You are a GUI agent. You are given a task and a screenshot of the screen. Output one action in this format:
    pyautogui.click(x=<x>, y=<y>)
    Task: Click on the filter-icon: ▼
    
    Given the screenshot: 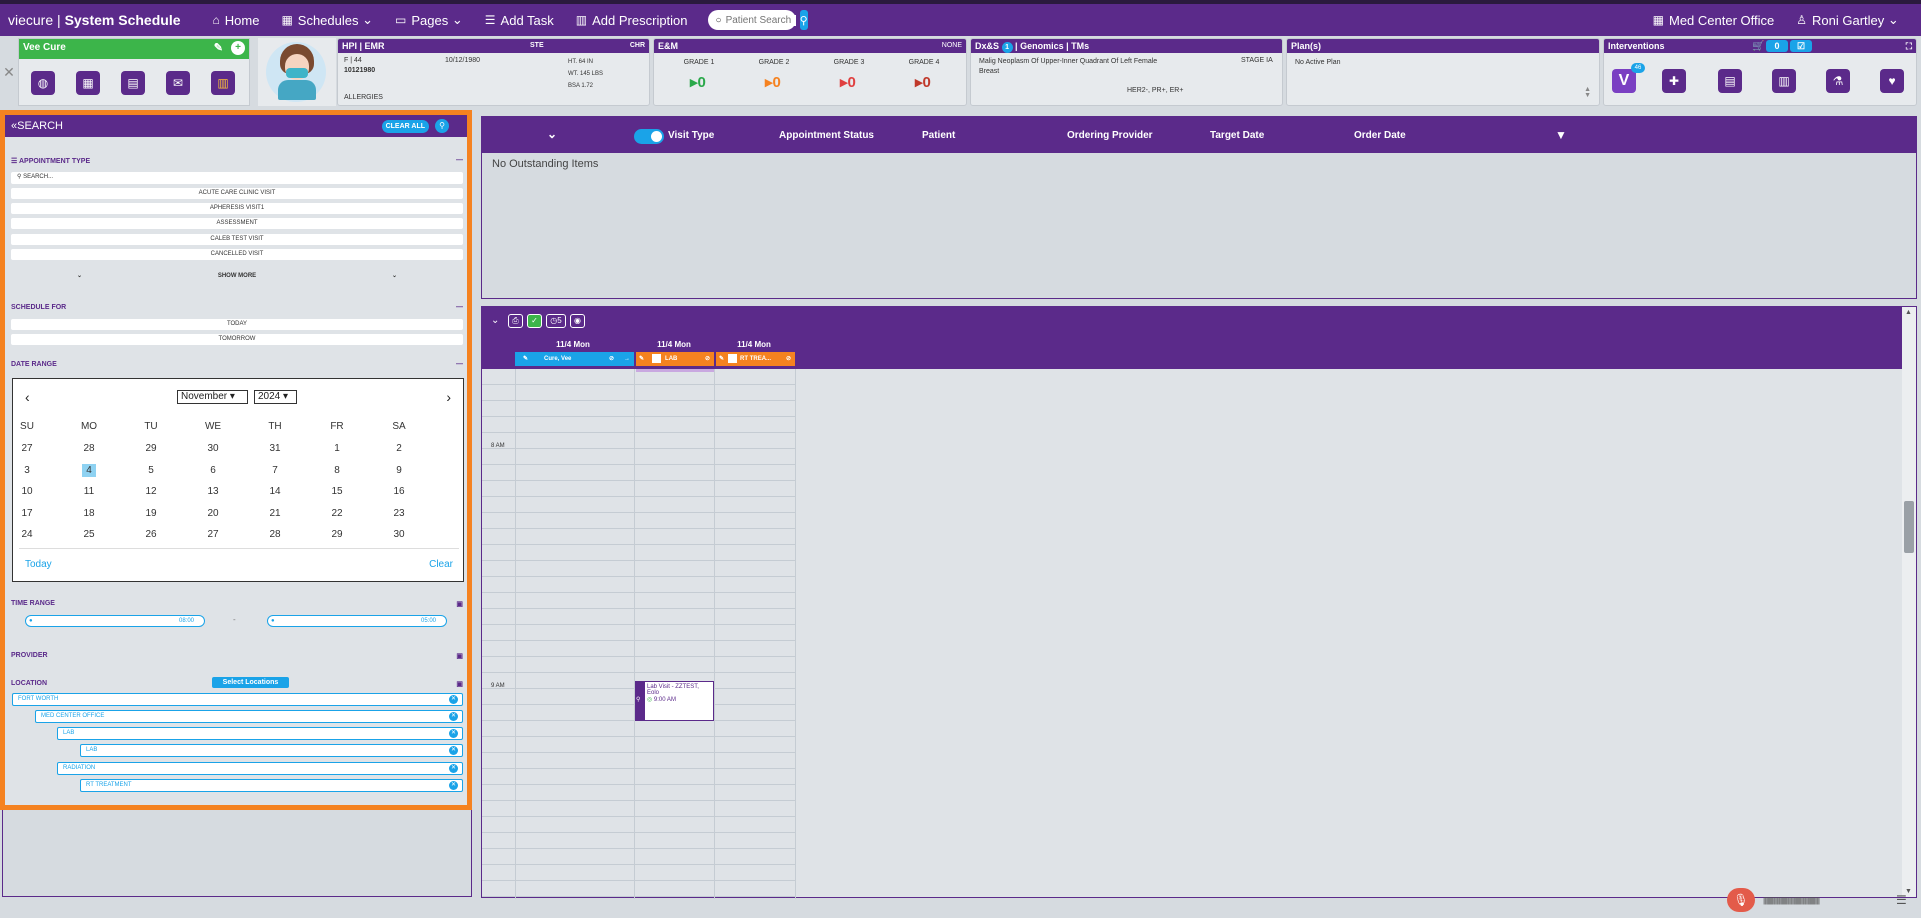 What is the action you would take?
    pyautogui.click(x=1561, y=135)
    